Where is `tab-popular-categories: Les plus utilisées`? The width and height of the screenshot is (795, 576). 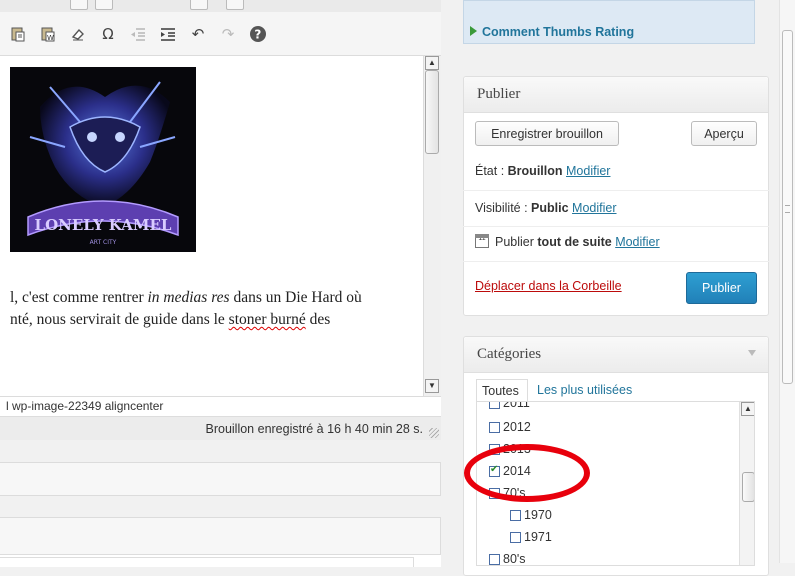
tab-popular-categories: Les plus utilisées is located at coordinates (584, 390).